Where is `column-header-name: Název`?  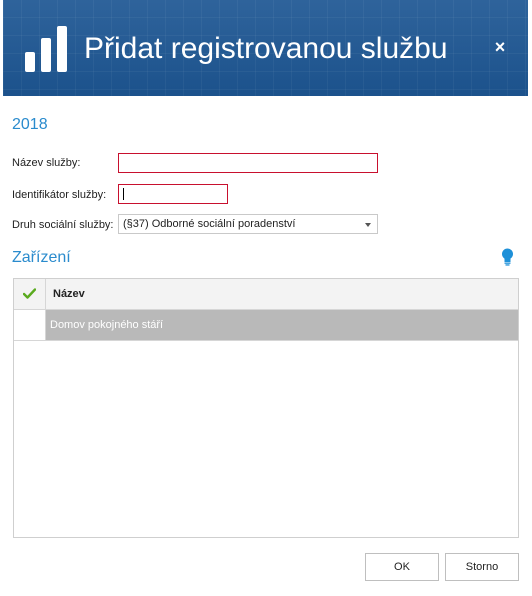
column-header-name: Název is located at coordinates (69, 294).